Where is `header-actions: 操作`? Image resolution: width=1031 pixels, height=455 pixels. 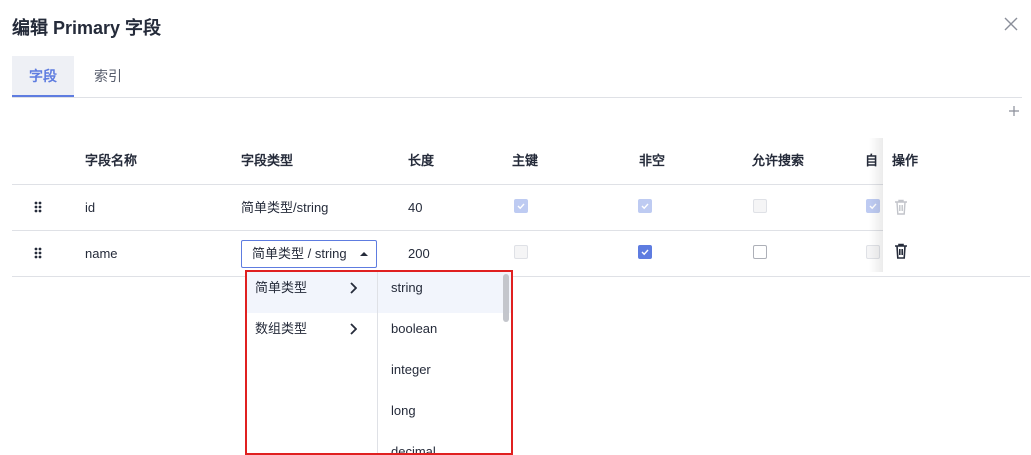
header-actions: 操作 is located at coordinates (905, 160).